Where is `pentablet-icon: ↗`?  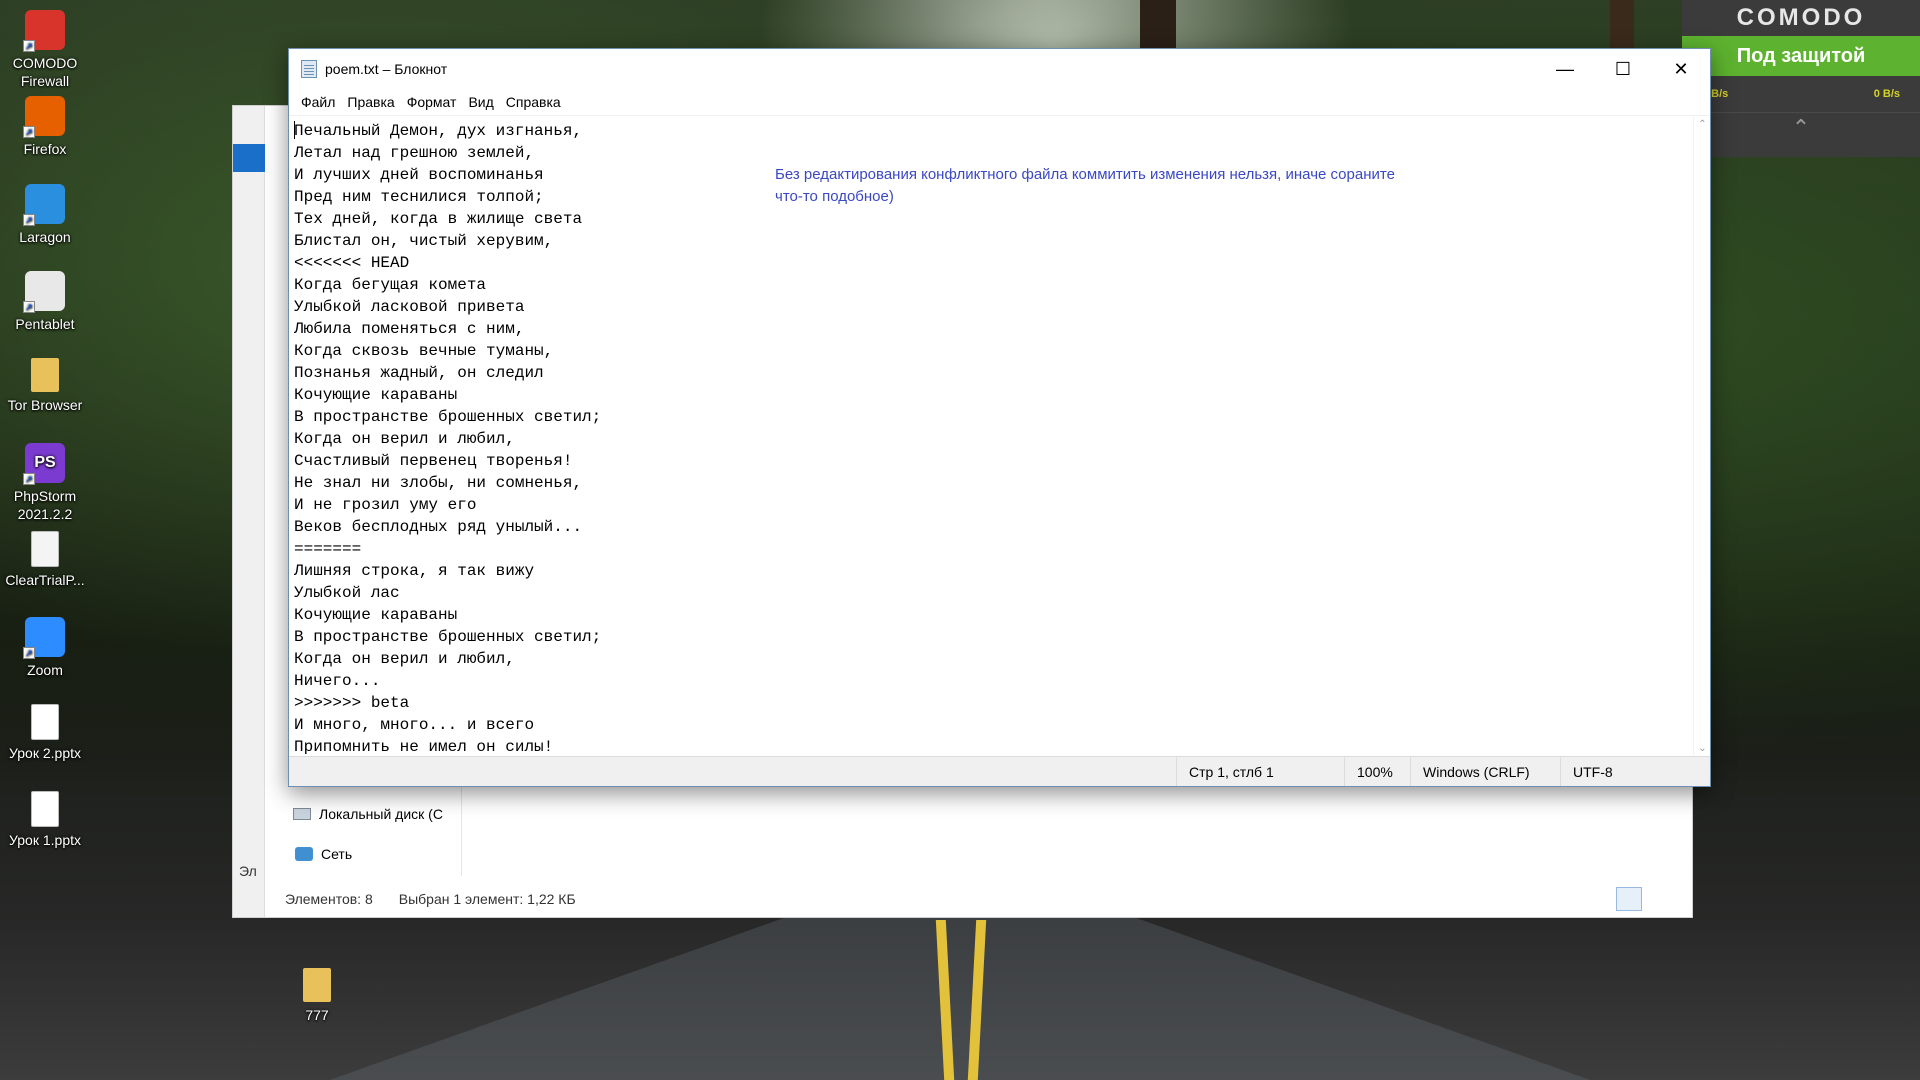
pentablet-icon: ↗ is located at coordinates (44, 292).